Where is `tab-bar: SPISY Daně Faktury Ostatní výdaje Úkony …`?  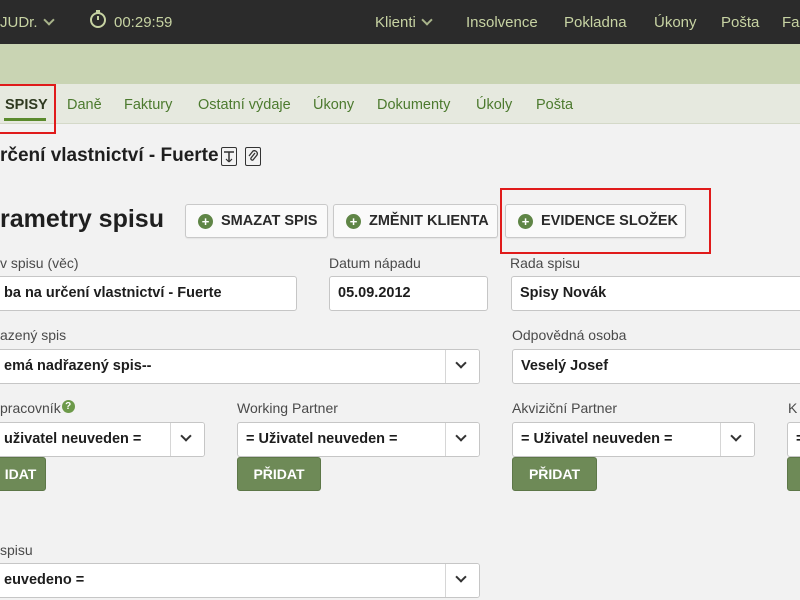 tab-bar: SPISY Daně Faktury Ostatní výdaje Úkony … is located at coordinates (400, 104).